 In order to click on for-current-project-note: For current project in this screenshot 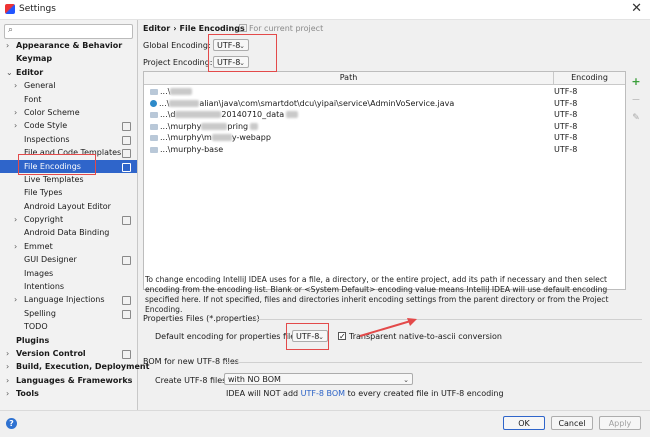, I will do `click(281, 28)`.